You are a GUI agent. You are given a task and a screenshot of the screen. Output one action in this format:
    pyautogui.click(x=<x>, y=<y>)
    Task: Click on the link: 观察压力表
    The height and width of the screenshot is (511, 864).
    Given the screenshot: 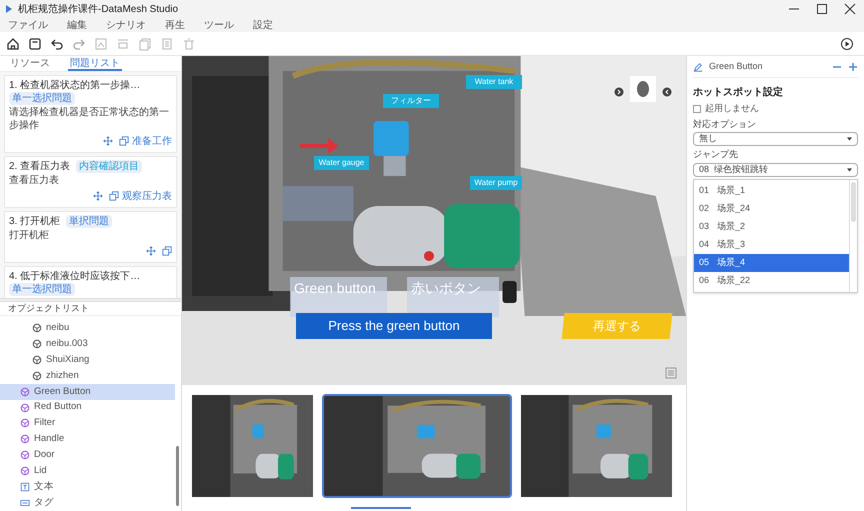 What is the action you would take?
    pyautogui.click(x=147, y=196)
    